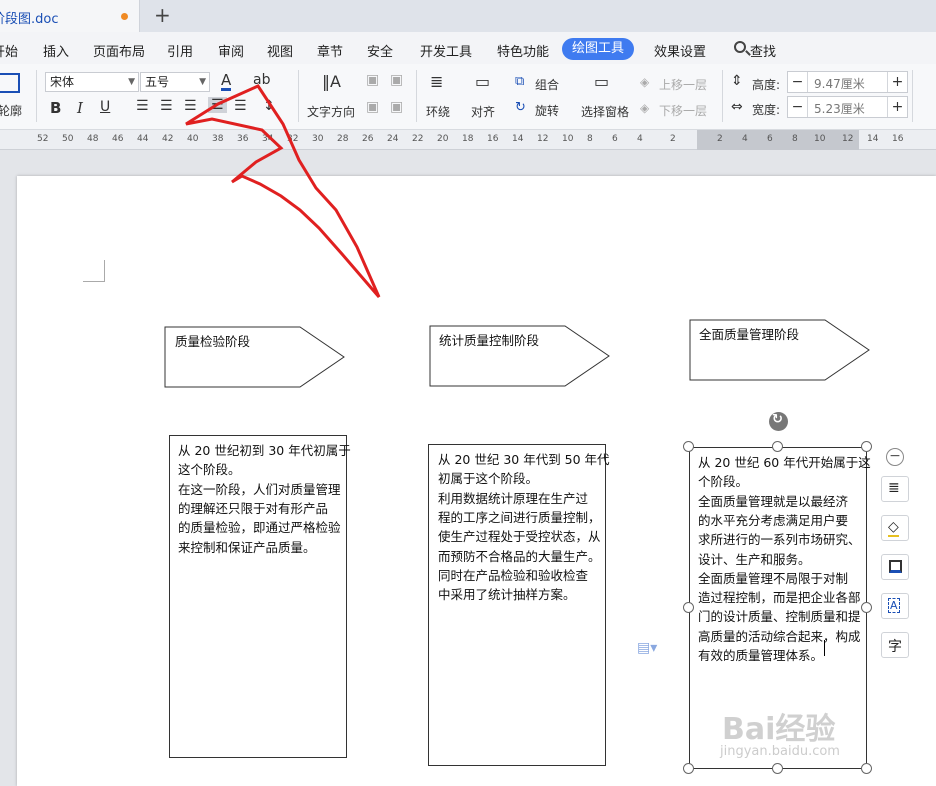 The height and width of the screenshot is (786, 936). Describe the element at coordinates (418, 139) in the screenshot. I see `ruler-tick-label: 22` at that location.